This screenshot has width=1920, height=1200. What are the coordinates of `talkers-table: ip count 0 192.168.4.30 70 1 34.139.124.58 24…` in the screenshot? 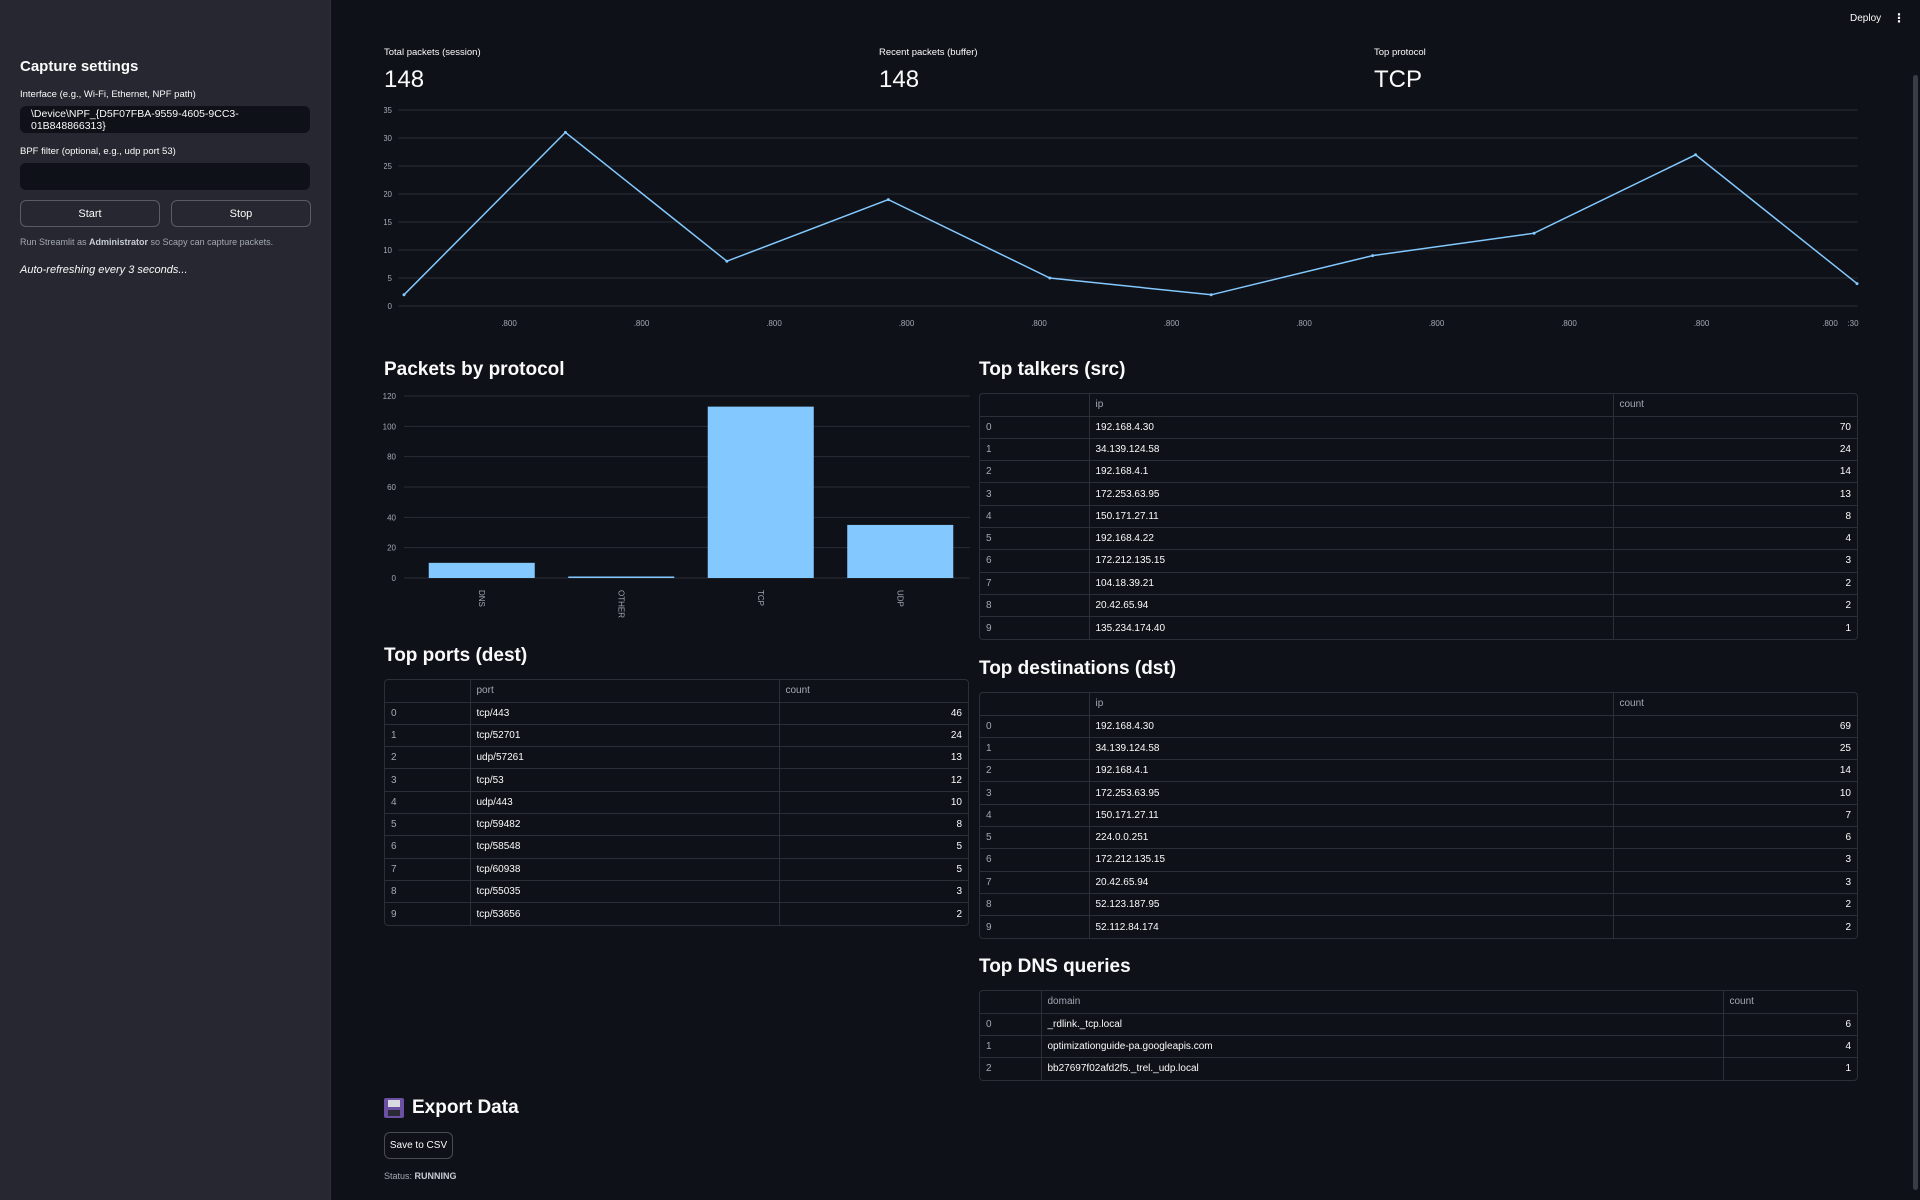 It's located at (1418, 516).